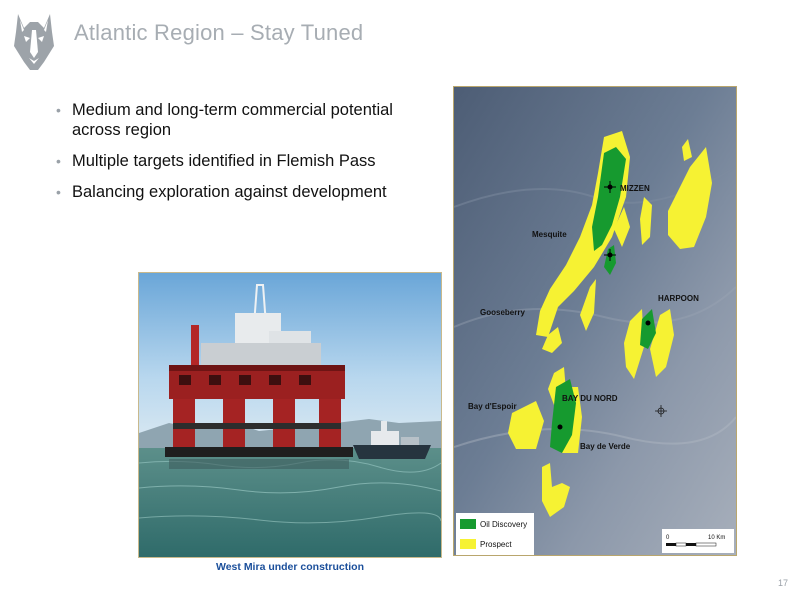  I want to click on husky-logo-icon, so click(34, 42).